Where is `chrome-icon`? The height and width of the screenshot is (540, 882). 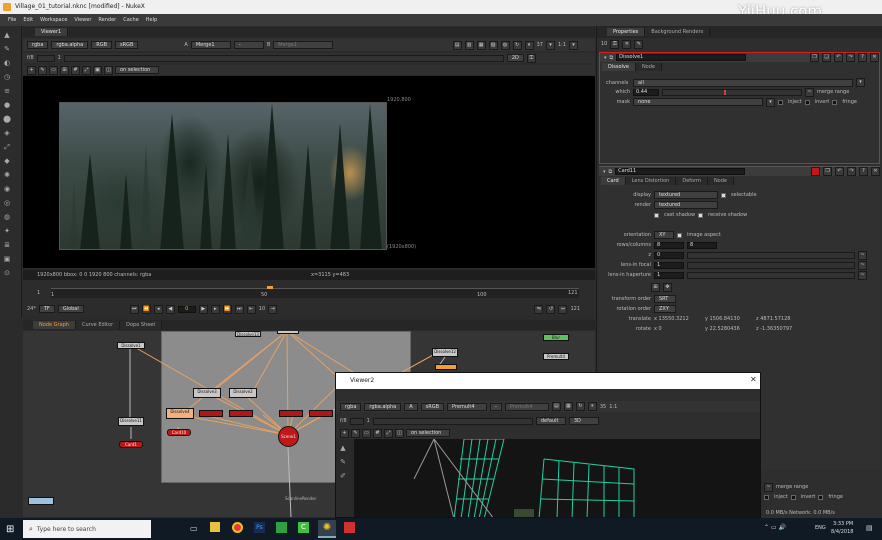 chrome-icon is located at coordinates (237, 527).